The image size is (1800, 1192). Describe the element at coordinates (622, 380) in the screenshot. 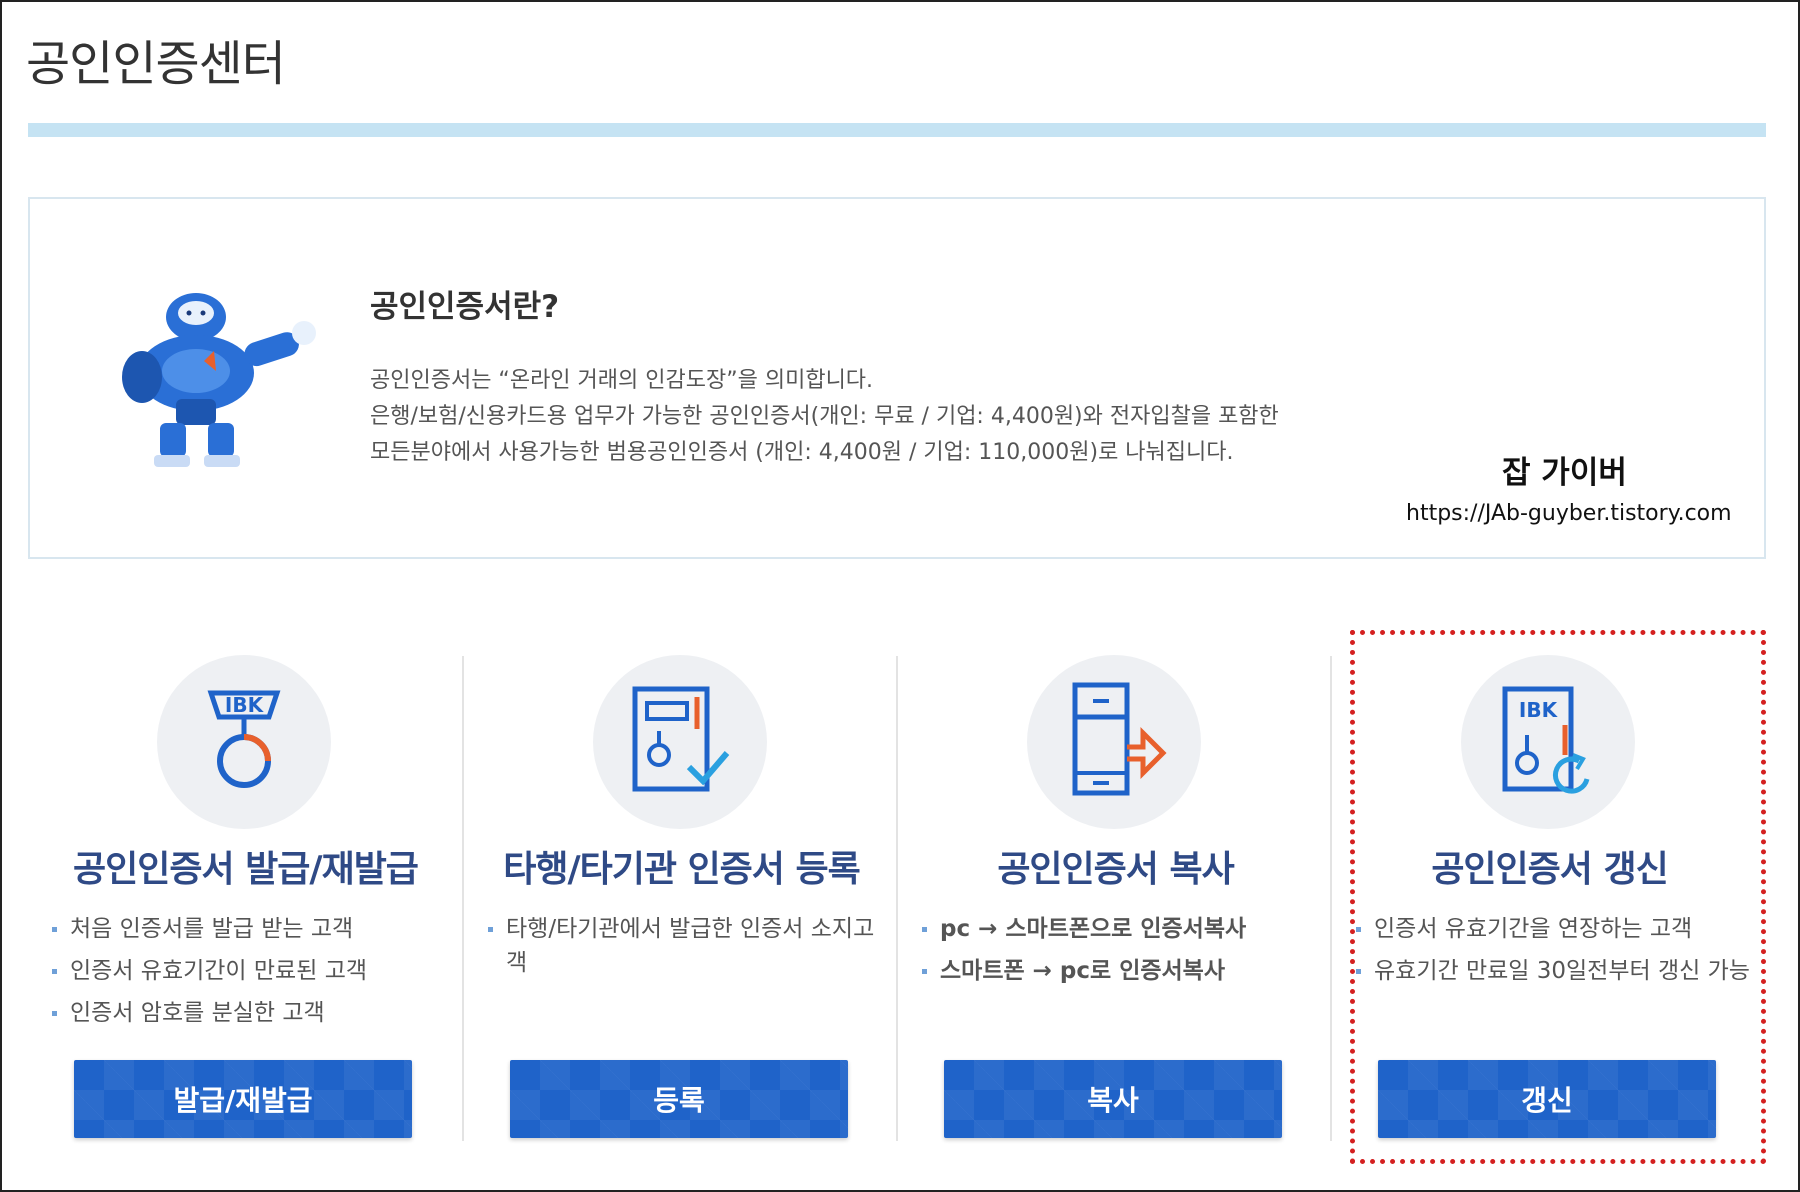

I see `intro-line: 공인인증서는 “온라인 거래의 인감도장”을 의미합니다.` at that location.